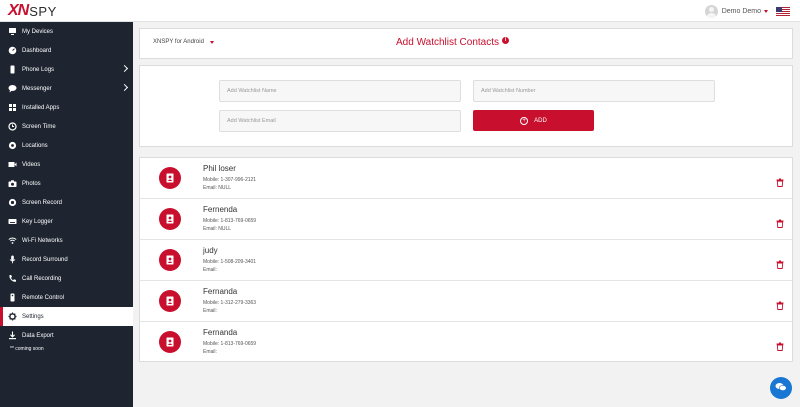 The image size is (800, 407). Describe the element at coordinates (66, 88) in the screenshot. I see `sidebar-item-messenger: Messenger` at that location.